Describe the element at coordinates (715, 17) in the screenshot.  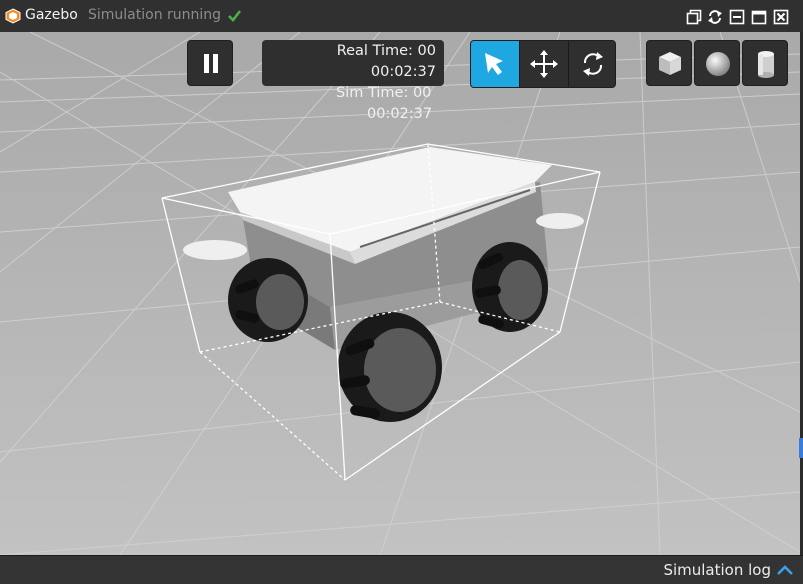
I see `reload-icon` at that location.